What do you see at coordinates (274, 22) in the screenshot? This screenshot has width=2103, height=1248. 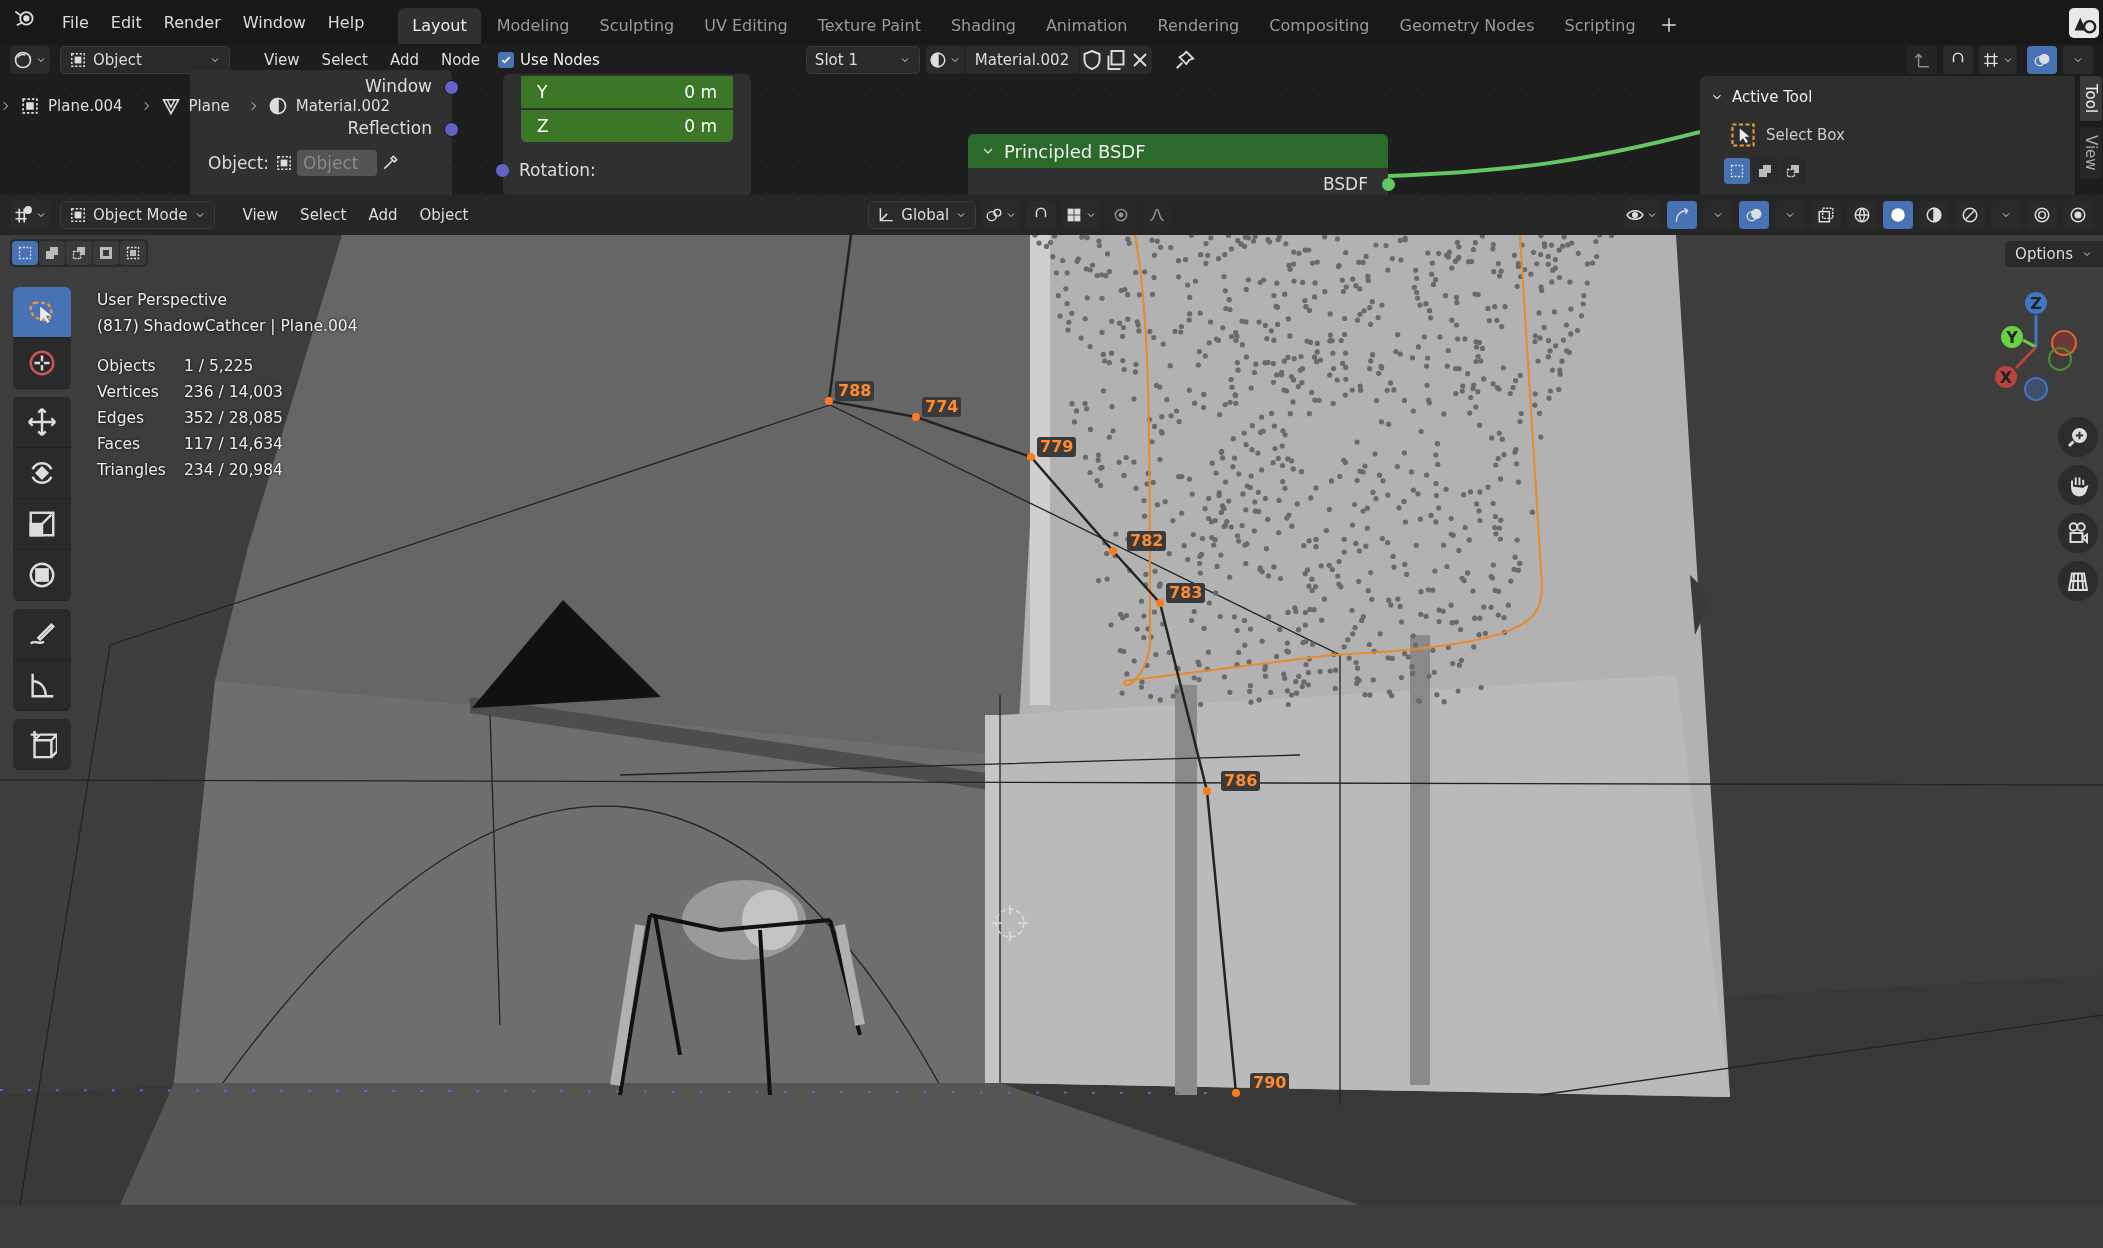 I see `menu-item: Window` at bounding box center [274, 22].